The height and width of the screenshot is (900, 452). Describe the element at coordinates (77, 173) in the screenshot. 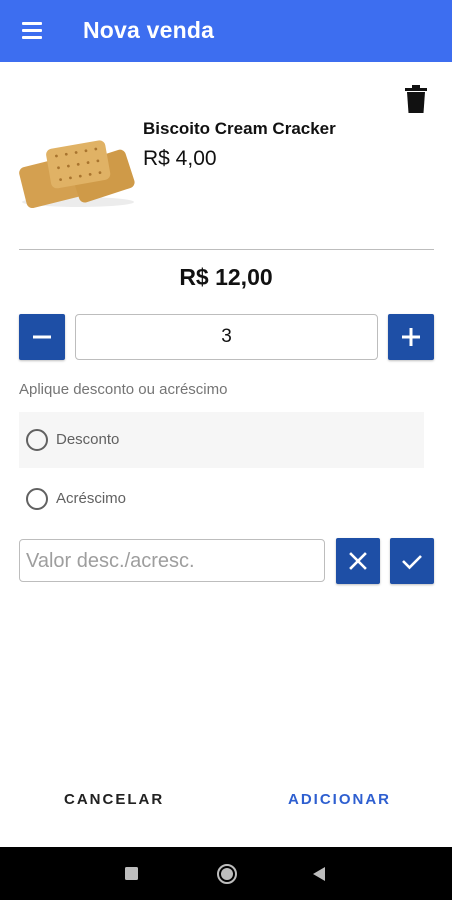

I see `product-image` at that location.